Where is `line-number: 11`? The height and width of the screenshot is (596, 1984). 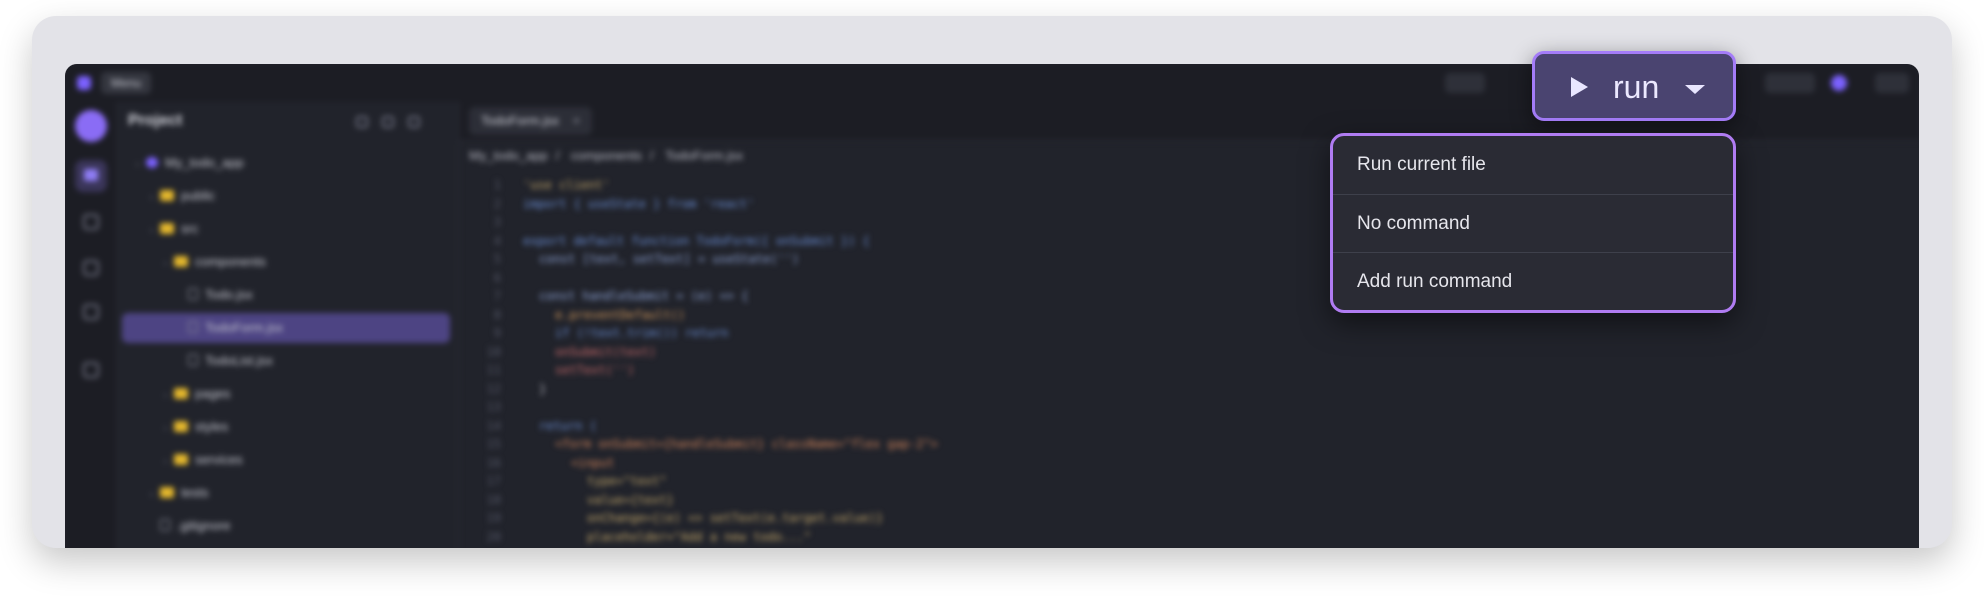 line-number: 11 is located at coordinates (493, 370).